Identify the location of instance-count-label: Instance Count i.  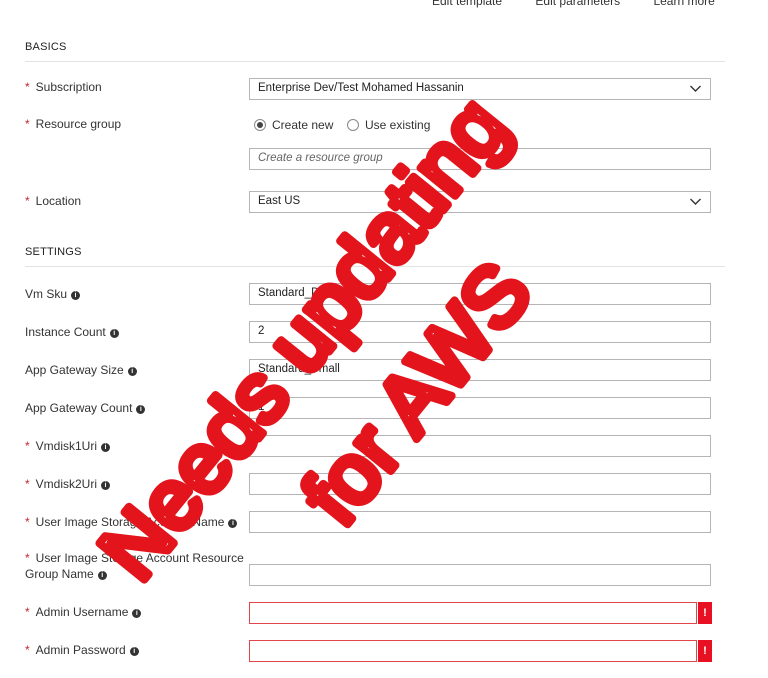
(72, 332).